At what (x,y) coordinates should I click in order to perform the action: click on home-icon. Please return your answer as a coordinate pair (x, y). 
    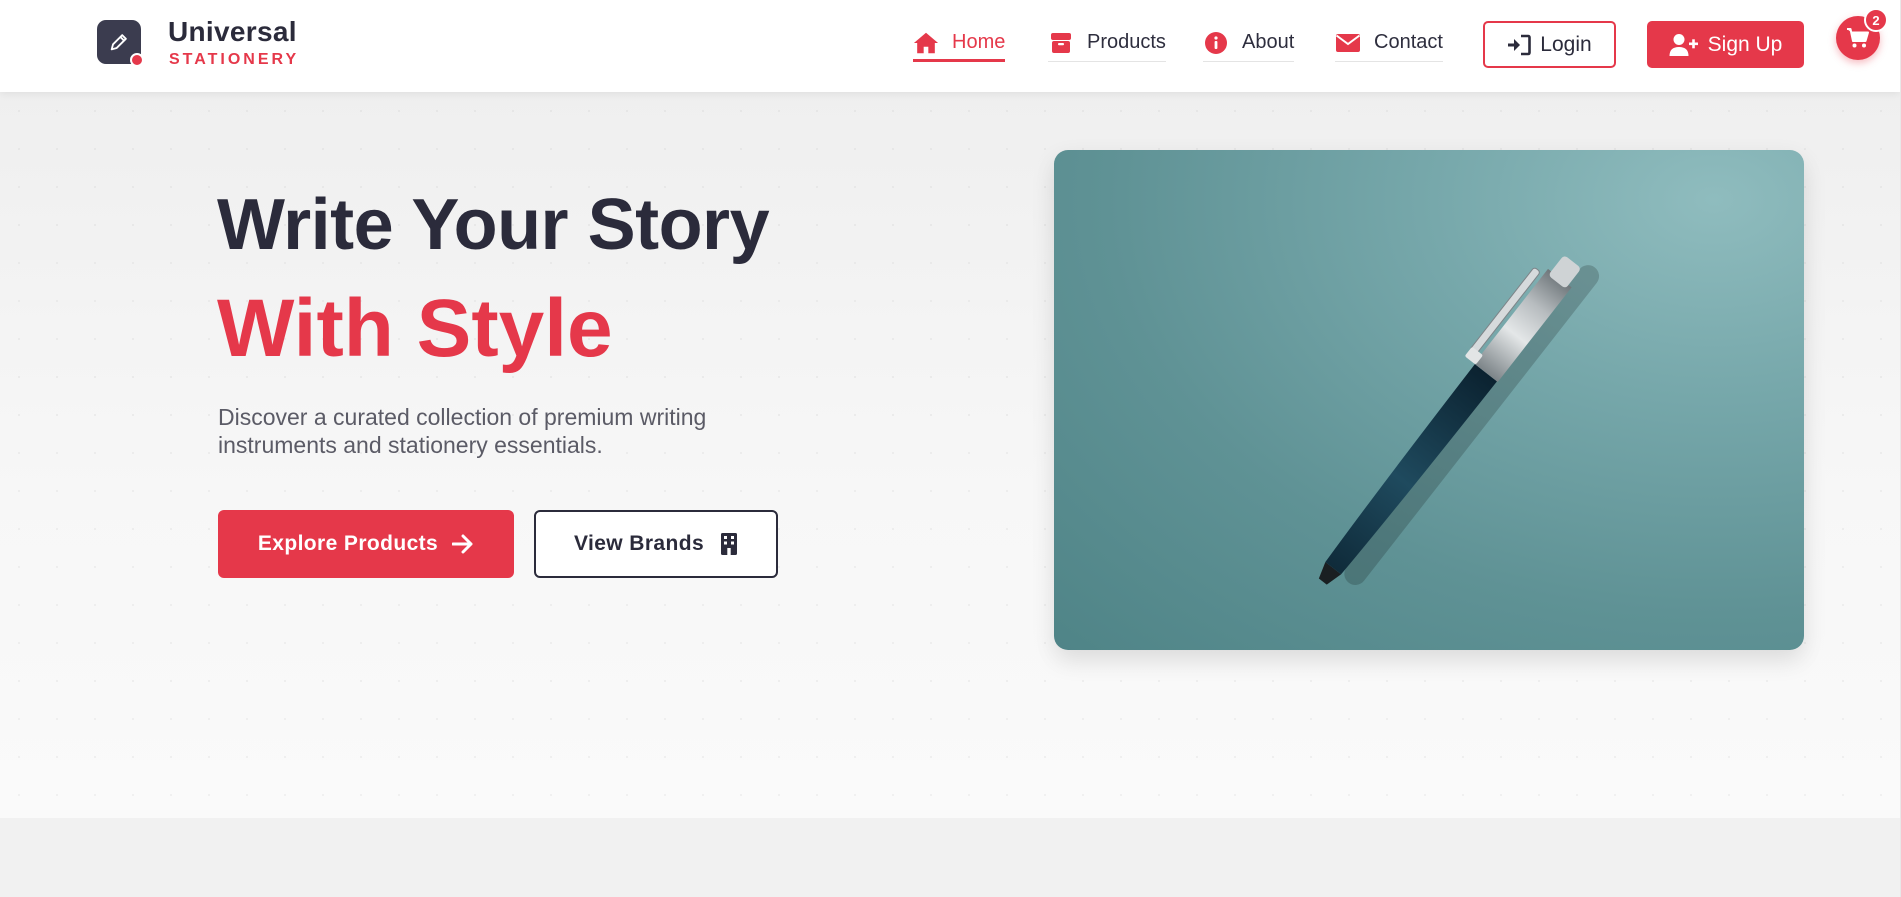
    Looking at the image, I should click on (926, 43).